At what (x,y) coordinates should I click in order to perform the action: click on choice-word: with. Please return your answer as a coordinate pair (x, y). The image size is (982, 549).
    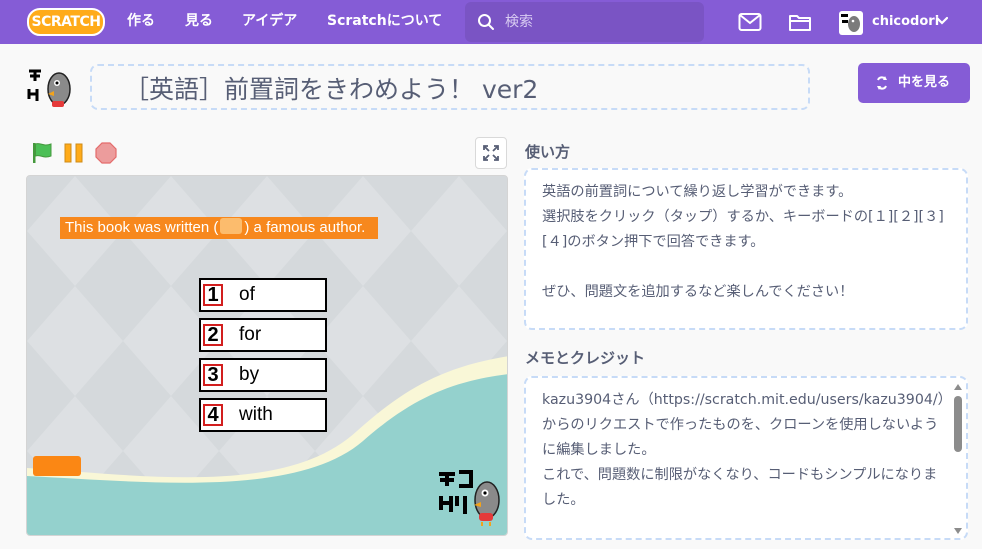
    Looking at the image, I should click on (256, 414).